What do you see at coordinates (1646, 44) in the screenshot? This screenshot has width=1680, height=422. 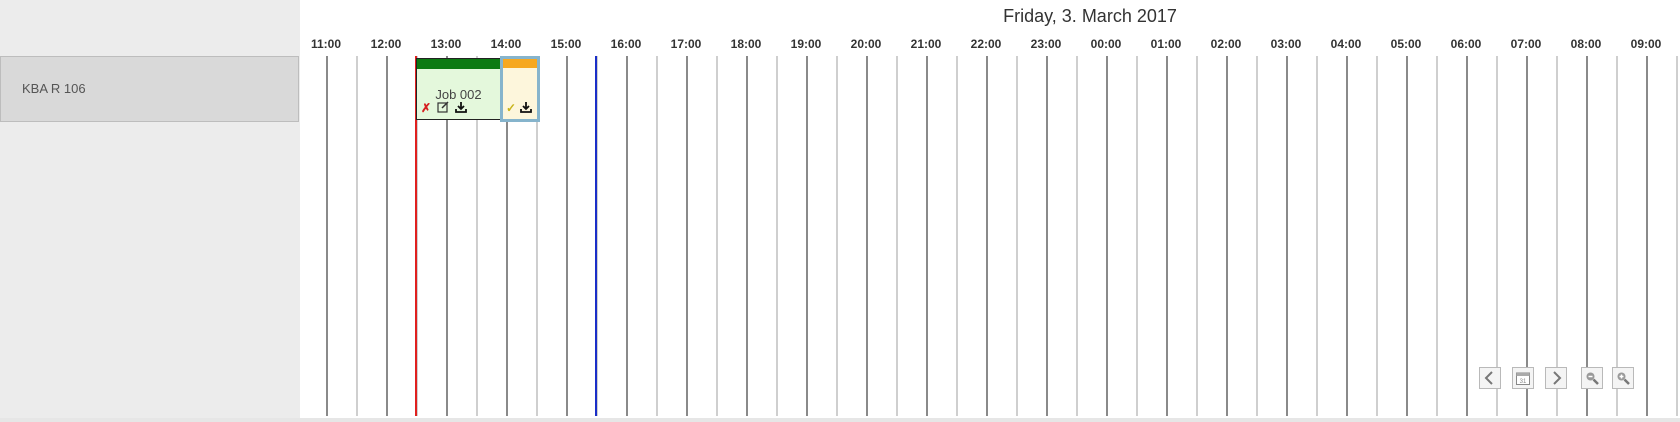 I see `hour-label: 09:00` at bounding box center [1646, 44].